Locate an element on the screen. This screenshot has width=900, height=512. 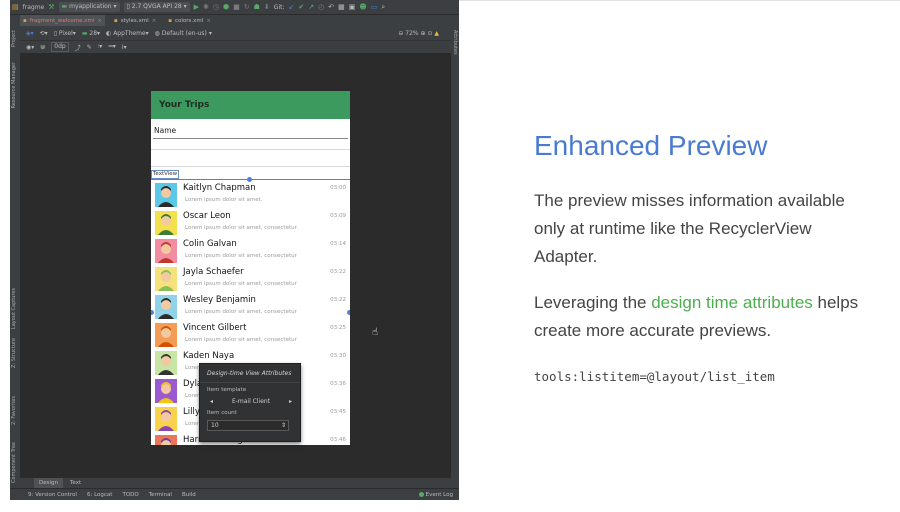
list-item-time: 03:00 is located at coordinates (338, 188).